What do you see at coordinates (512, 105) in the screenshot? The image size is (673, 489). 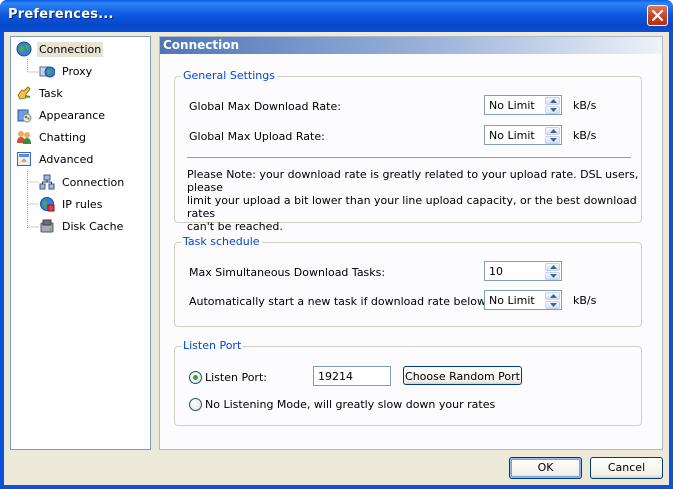 I see `download-rate-value: No Limit` at bounding box center [512, 105].